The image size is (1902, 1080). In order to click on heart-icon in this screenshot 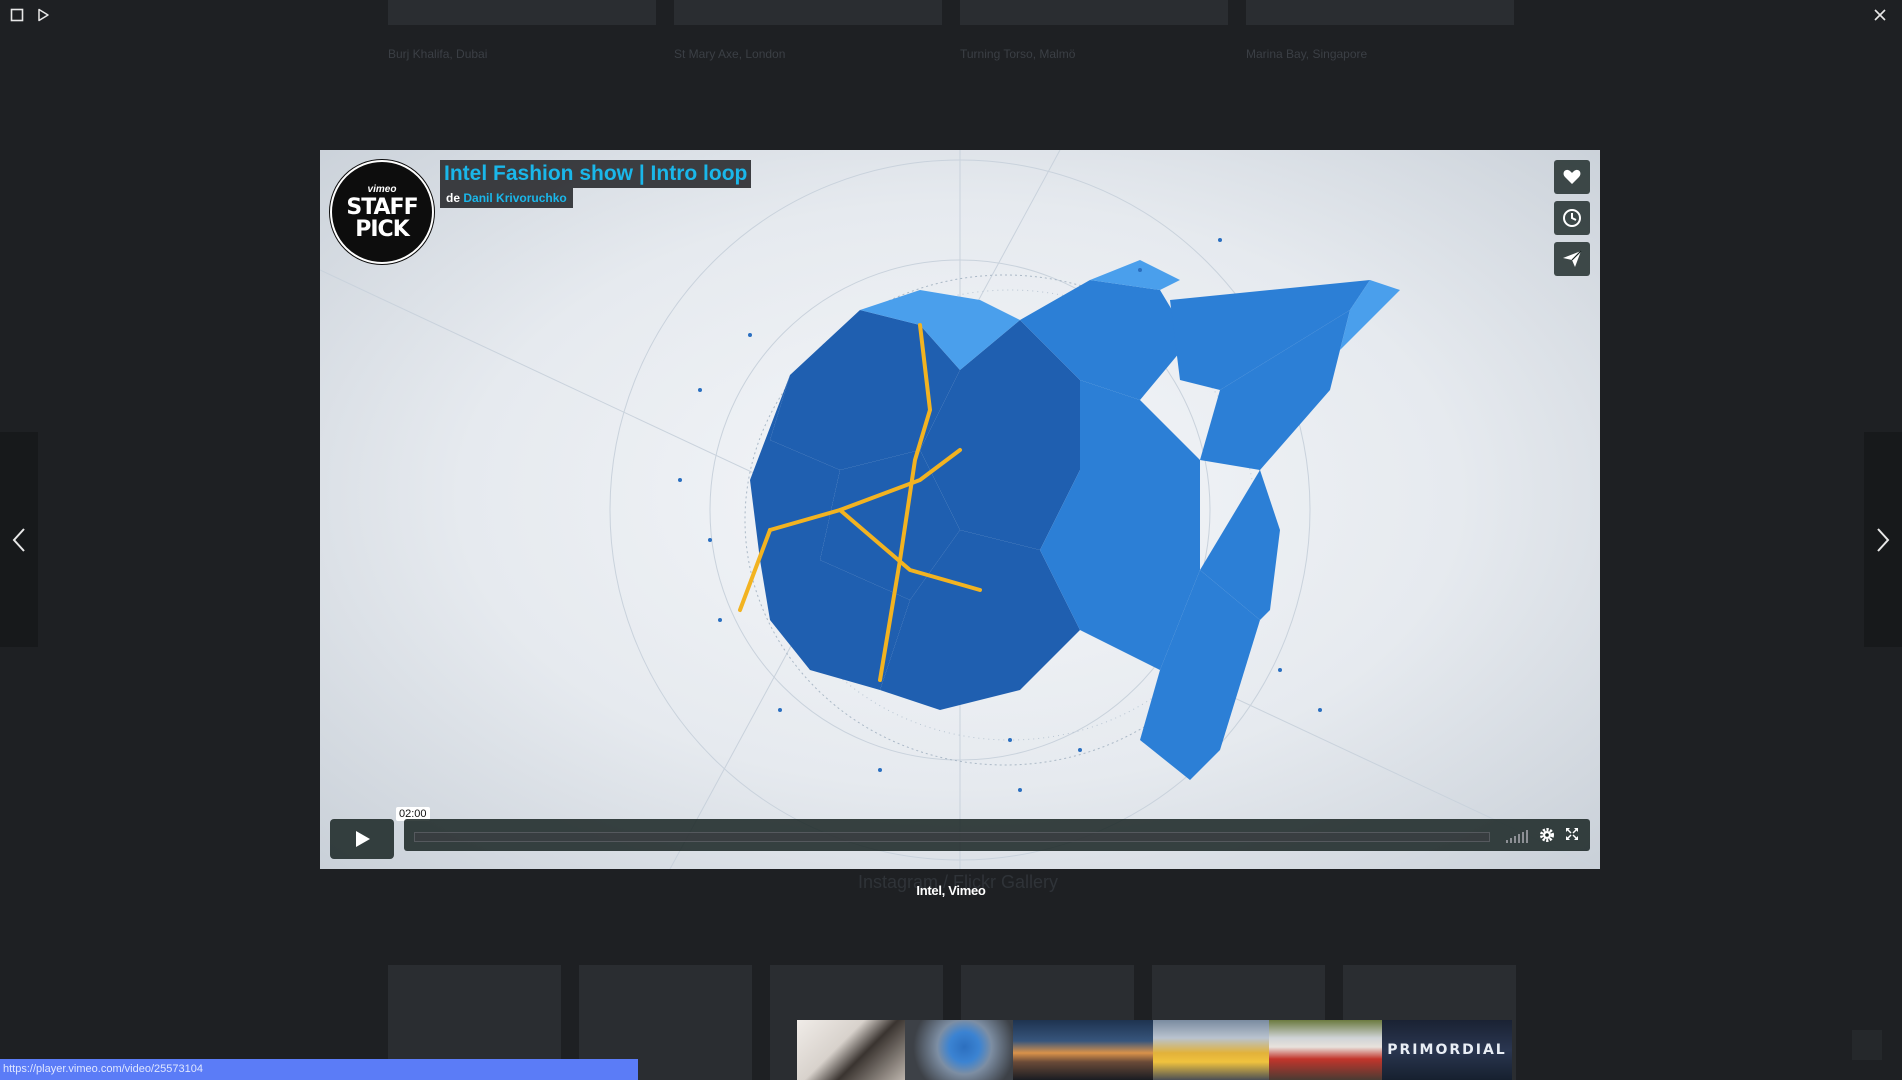, I will do `click(1572, 176)`.